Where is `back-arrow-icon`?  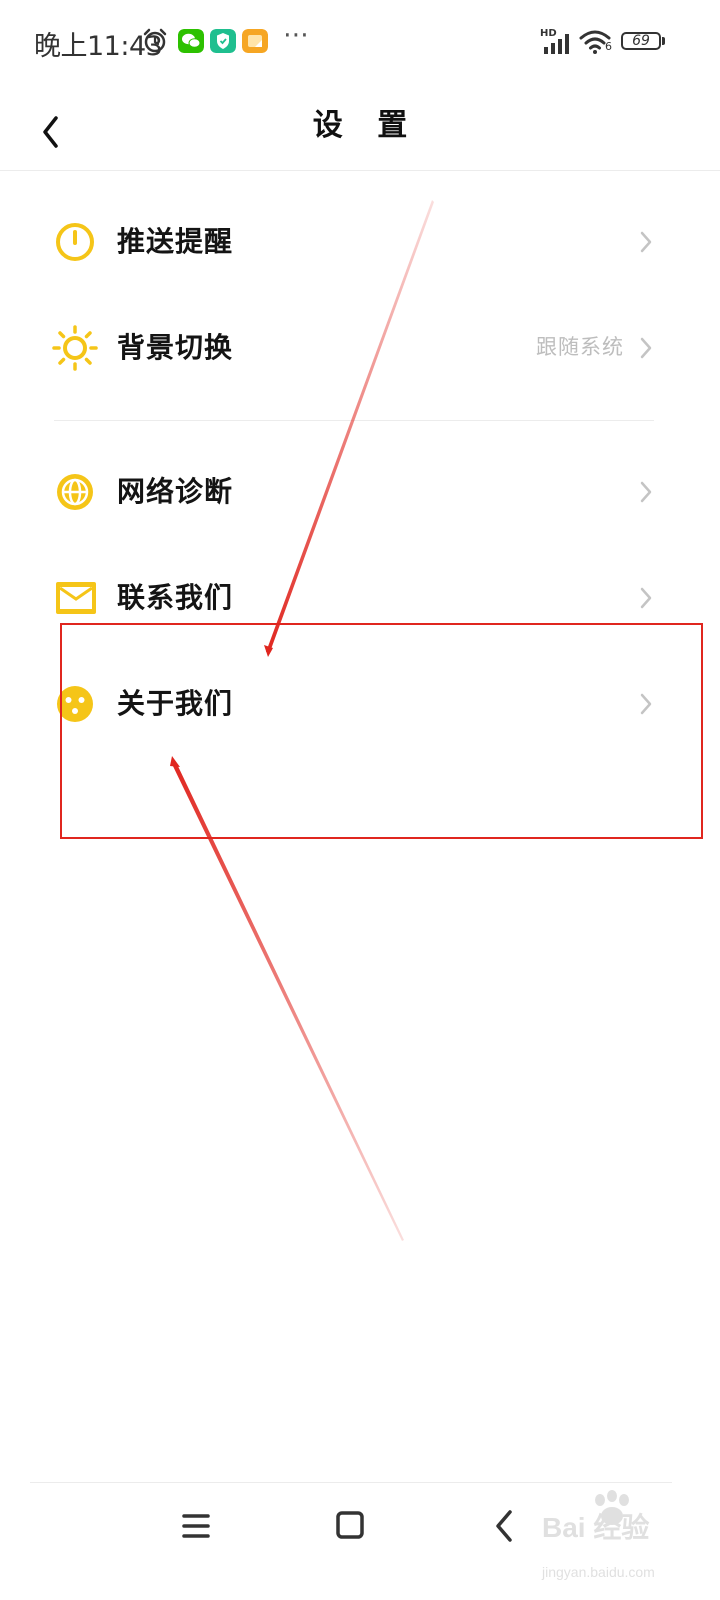
back-arrow-icon is located at coordinates (504, 1526).